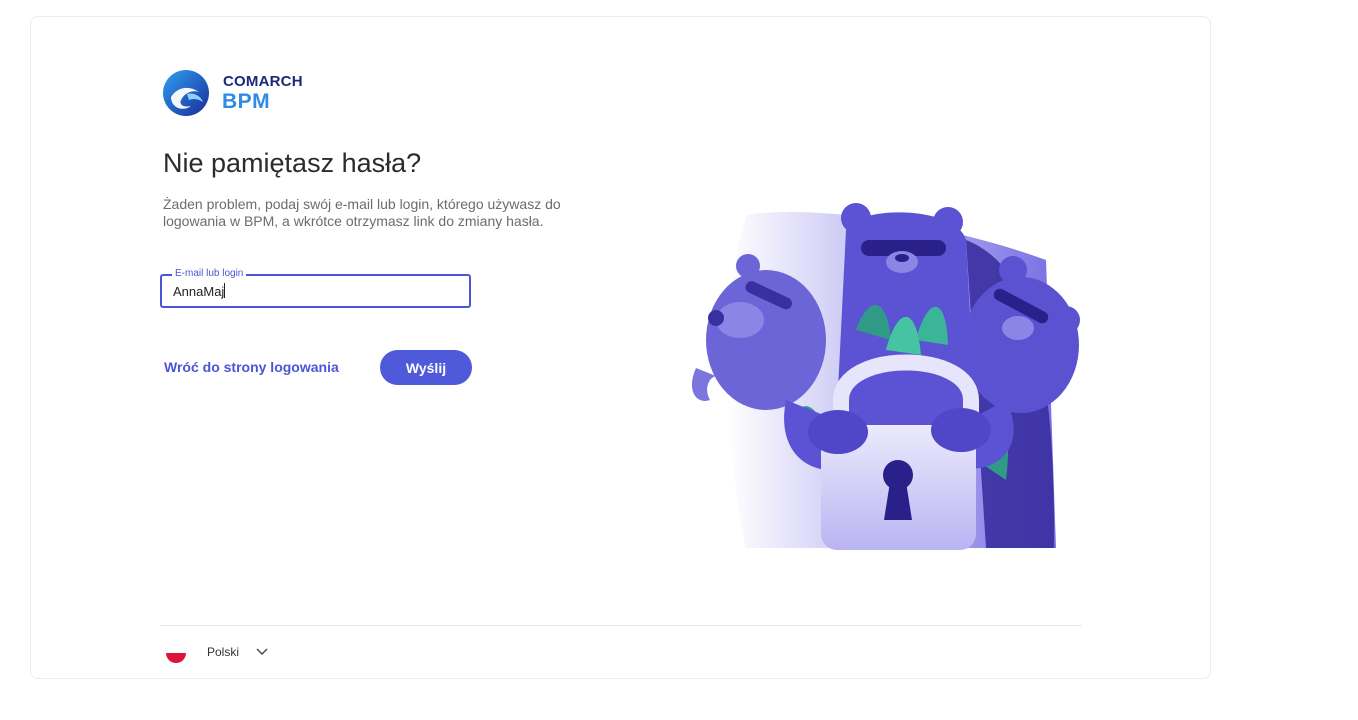 This screenshot has height=720, width=1358. What do you see at coordinates (262, 651) in the screenshot?
I see `chevron-down-icon` at bounding box center [262, 651].